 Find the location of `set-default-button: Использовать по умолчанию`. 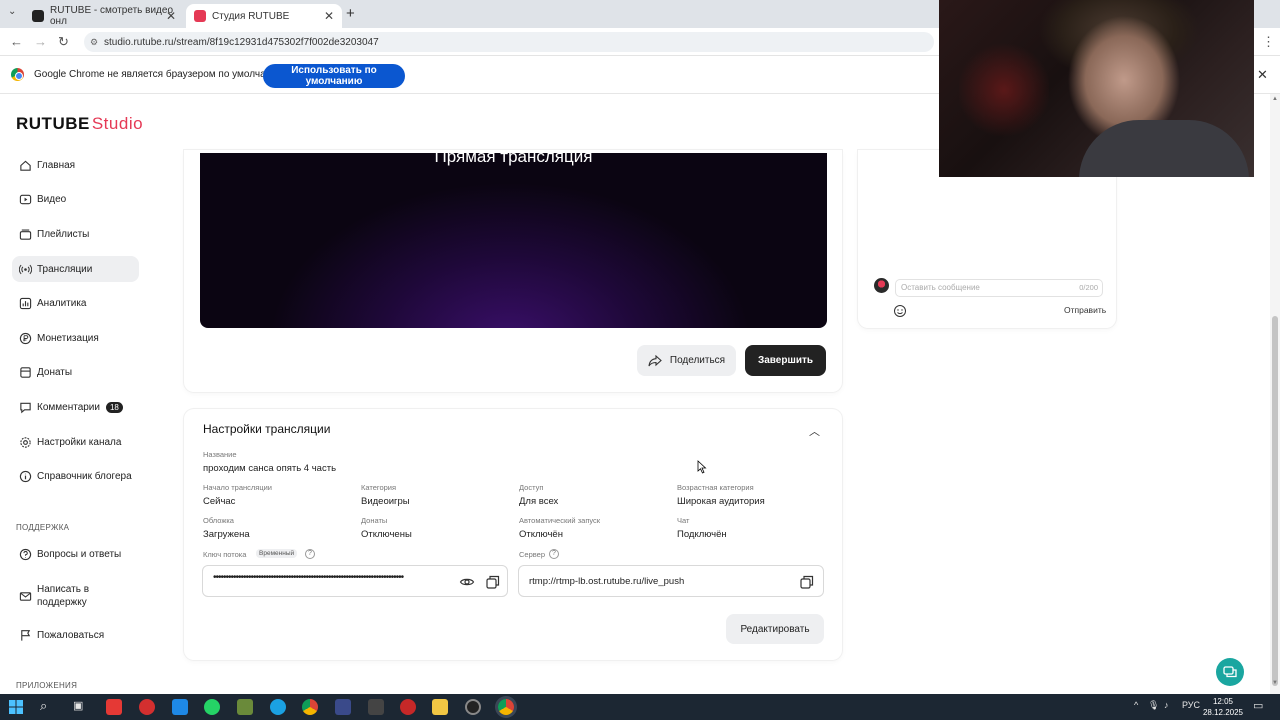

set-default-button: Использовать по умолчанию is located at coordinates (334, 76).